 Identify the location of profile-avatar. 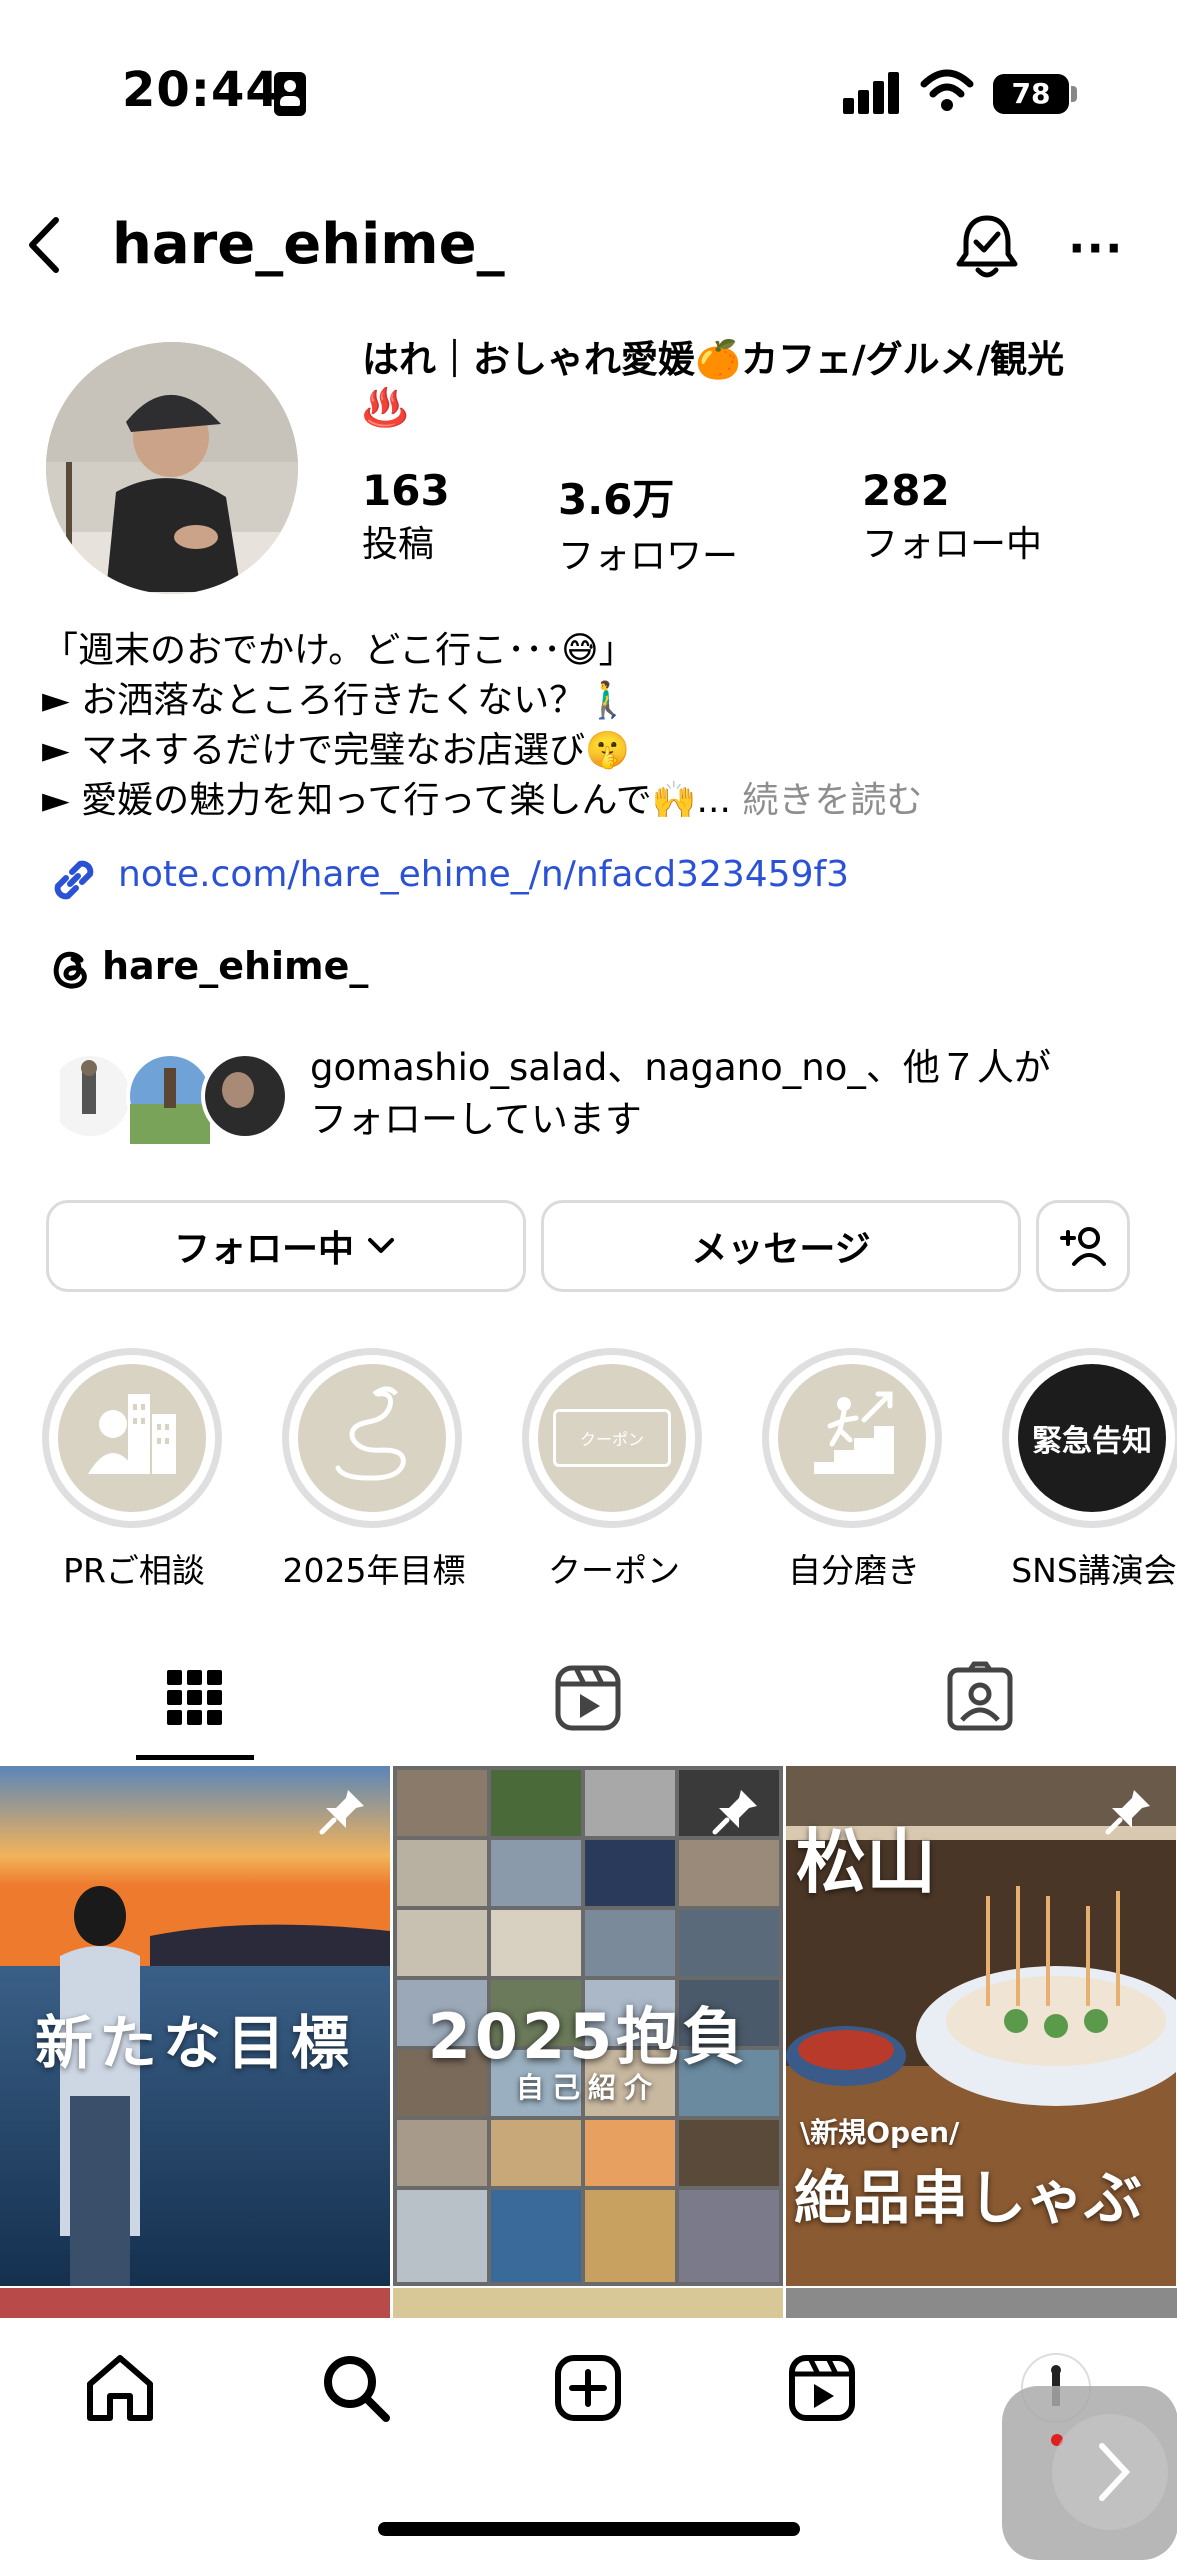
(172, 468).